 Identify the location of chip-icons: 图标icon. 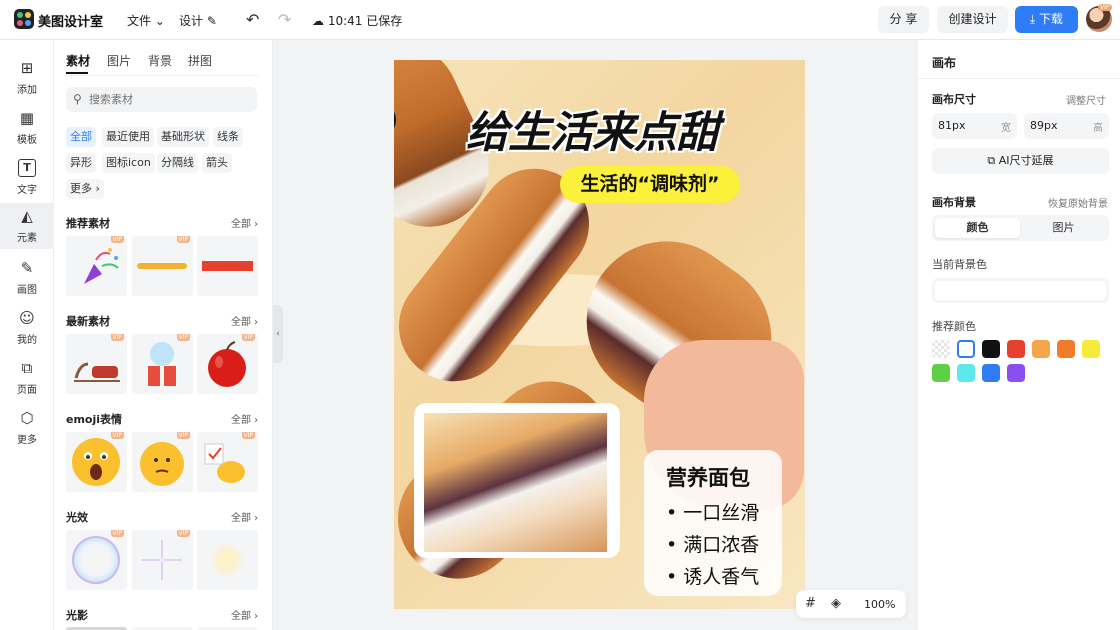
(128, 163).